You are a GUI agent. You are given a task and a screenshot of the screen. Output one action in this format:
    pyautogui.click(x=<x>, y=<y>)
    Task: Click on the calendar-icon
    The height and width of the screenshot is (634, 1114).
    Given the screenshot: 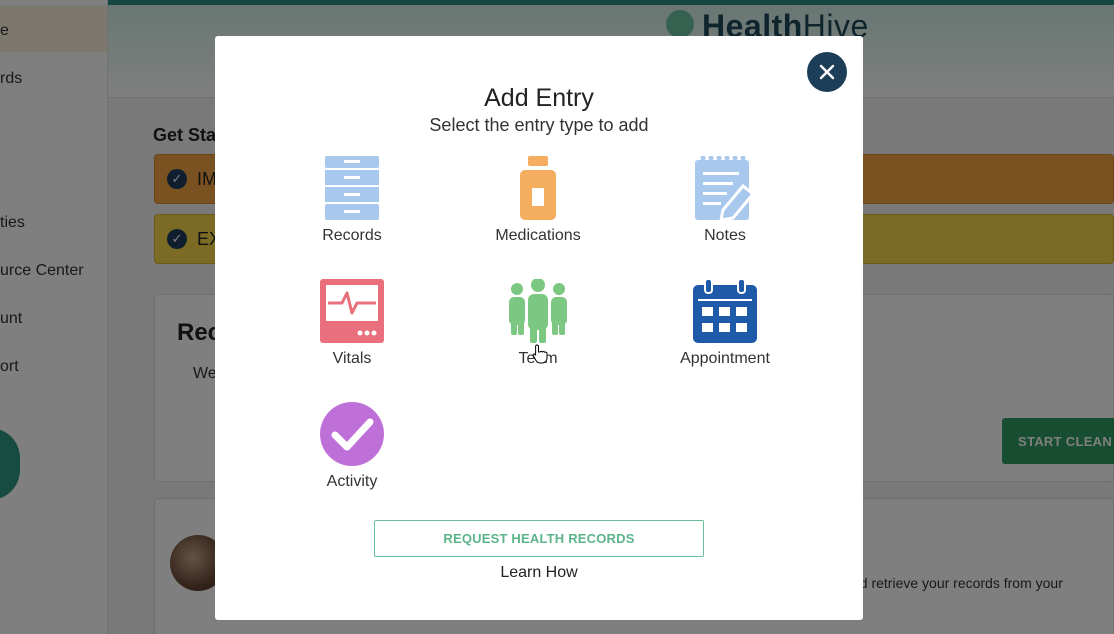 What is the action you would take?
    pyautogui.click(x=725, y=311)
    